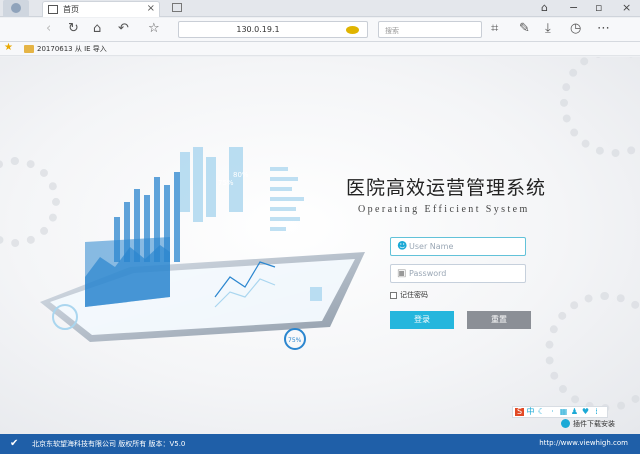  I want to click on new-tab-icon, so click(177, 7).